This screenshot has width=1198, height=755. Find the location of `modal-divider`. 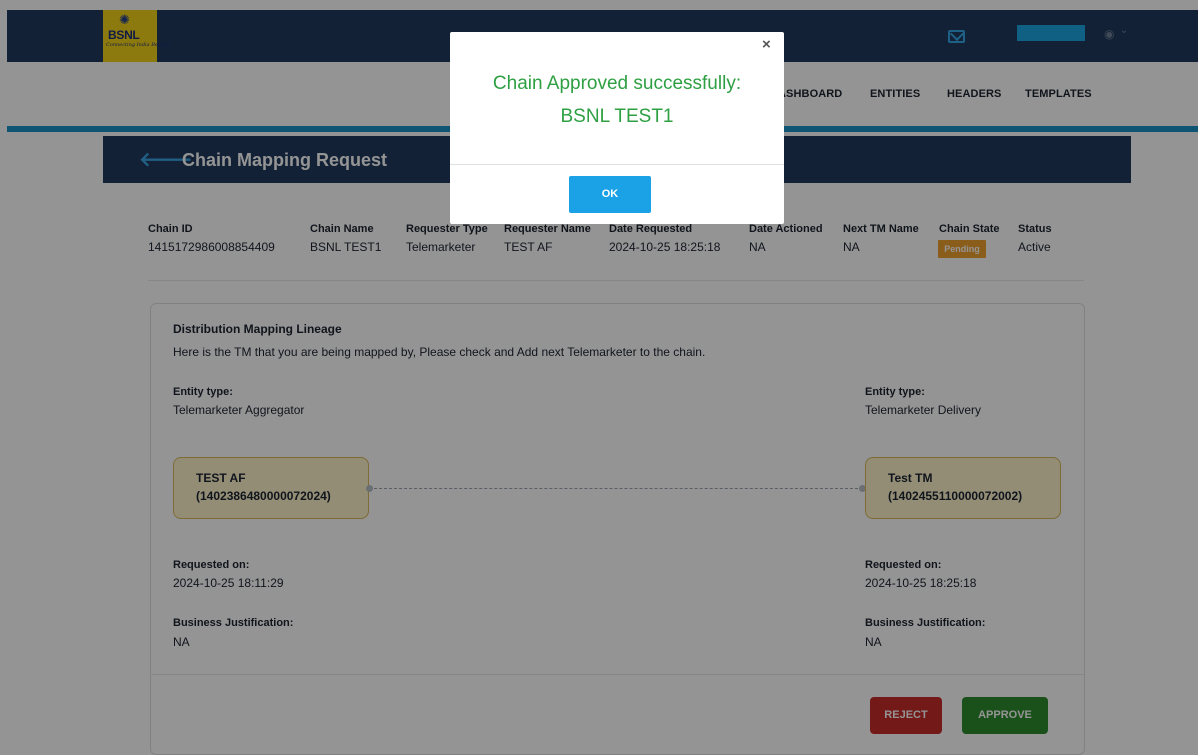

modal-divider is located at coordinates (617, 164).